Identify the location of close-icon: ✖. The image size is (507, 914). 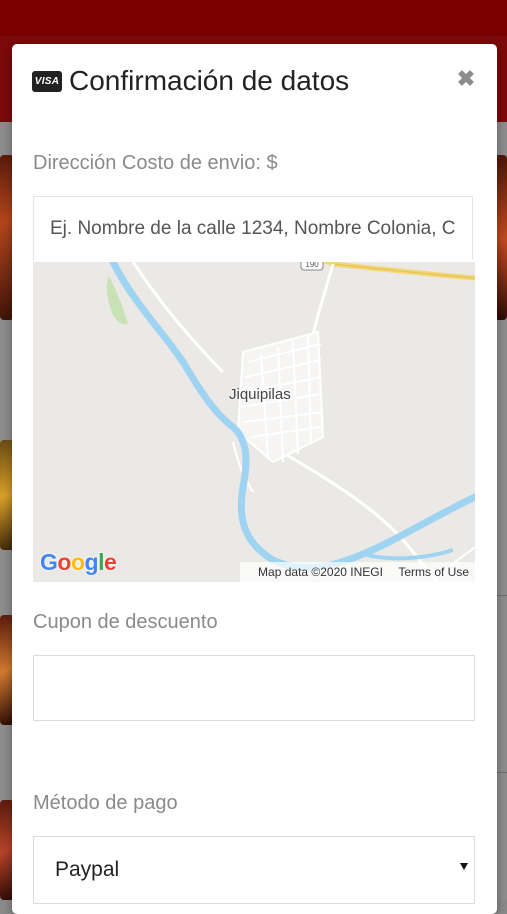
(466, 79).